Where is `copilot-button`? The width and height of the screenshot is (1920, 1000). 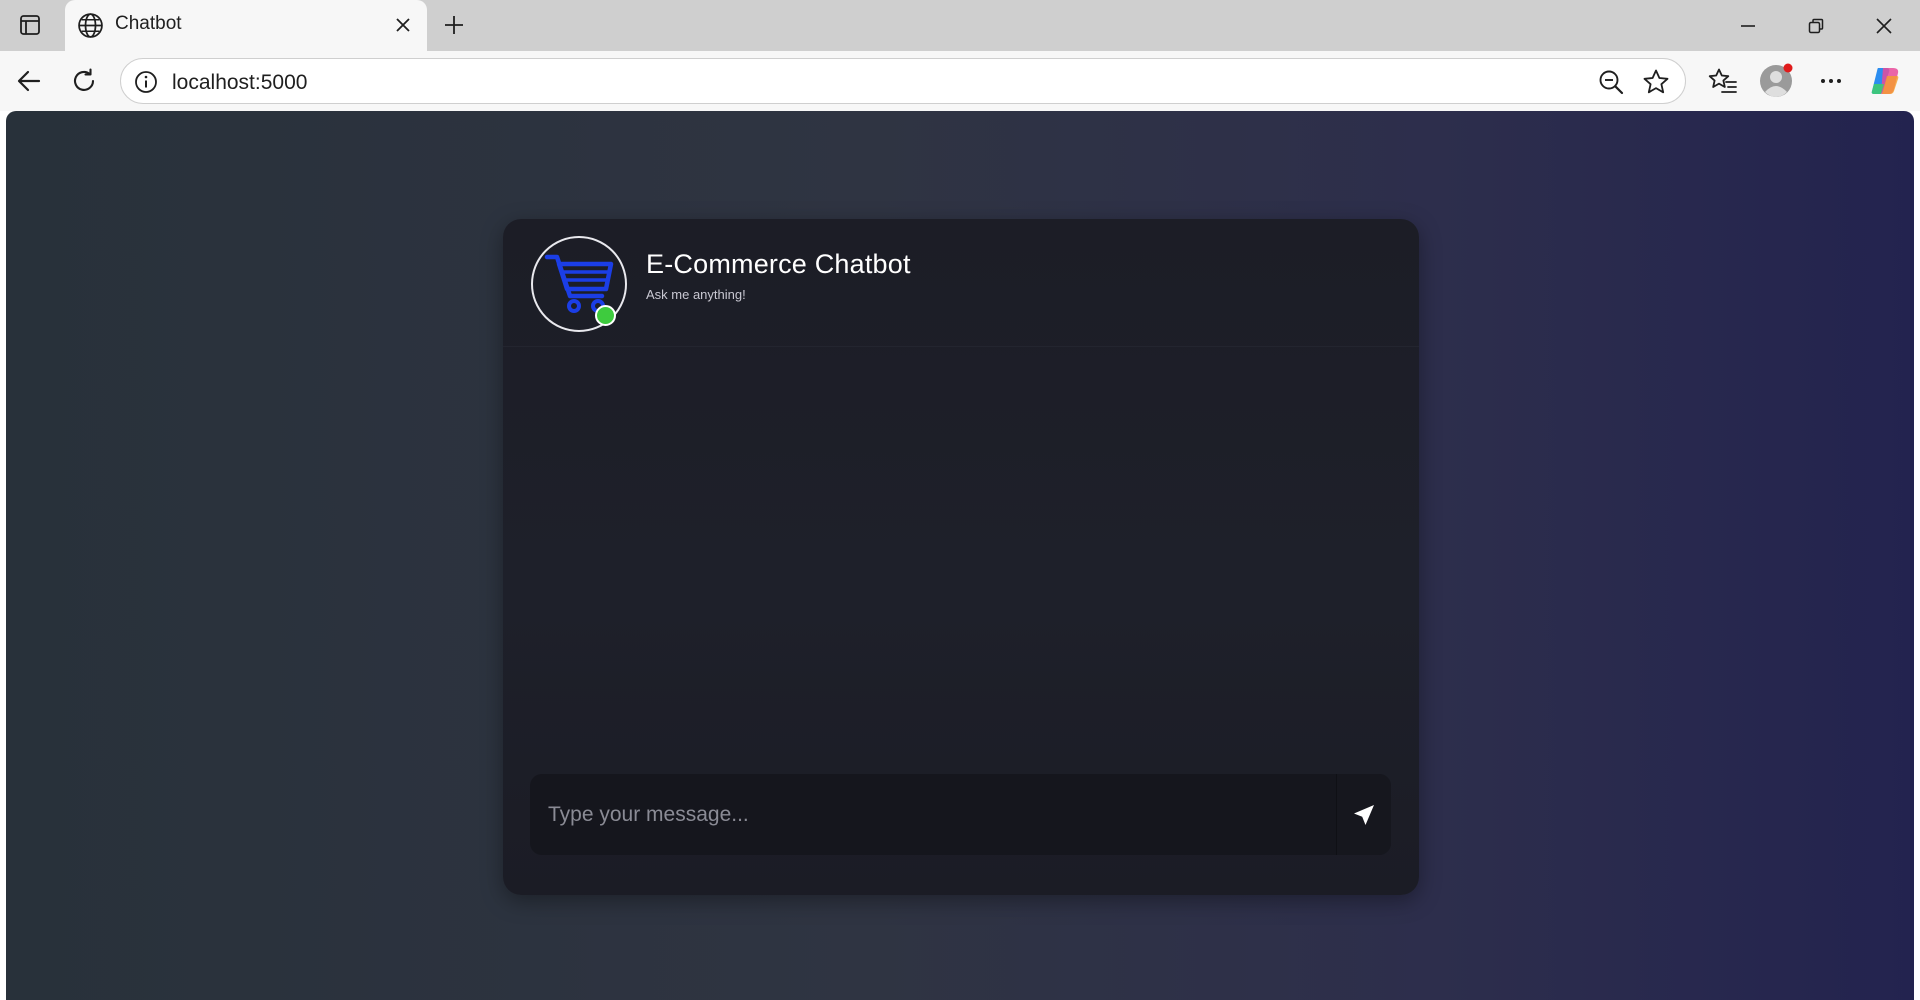
copilot-button is located at coordinates (1885, 81).